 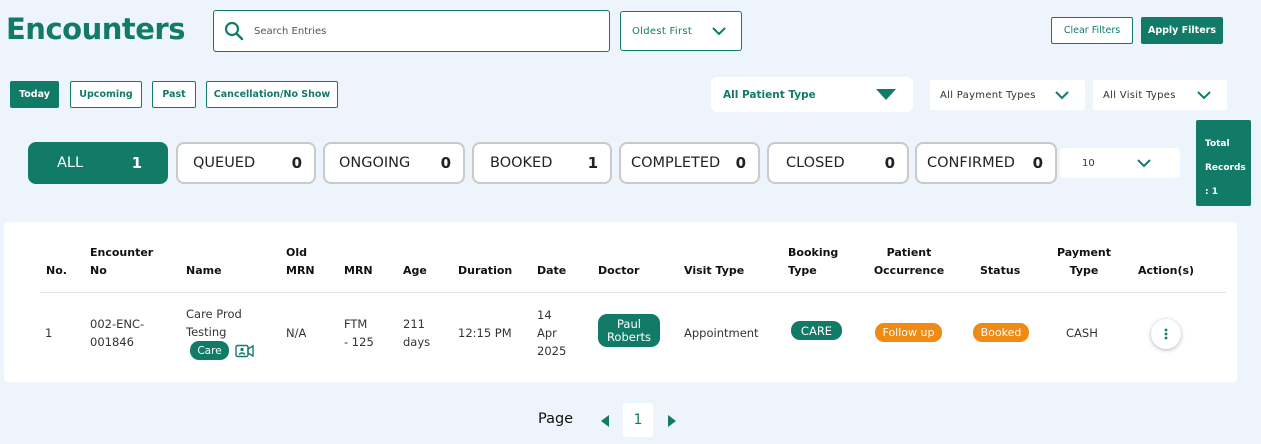 What do you see at coordinates (813, 262) in the screenshot?
I see `header-booking-type: Booking Type` at bounding box center [813, 262].